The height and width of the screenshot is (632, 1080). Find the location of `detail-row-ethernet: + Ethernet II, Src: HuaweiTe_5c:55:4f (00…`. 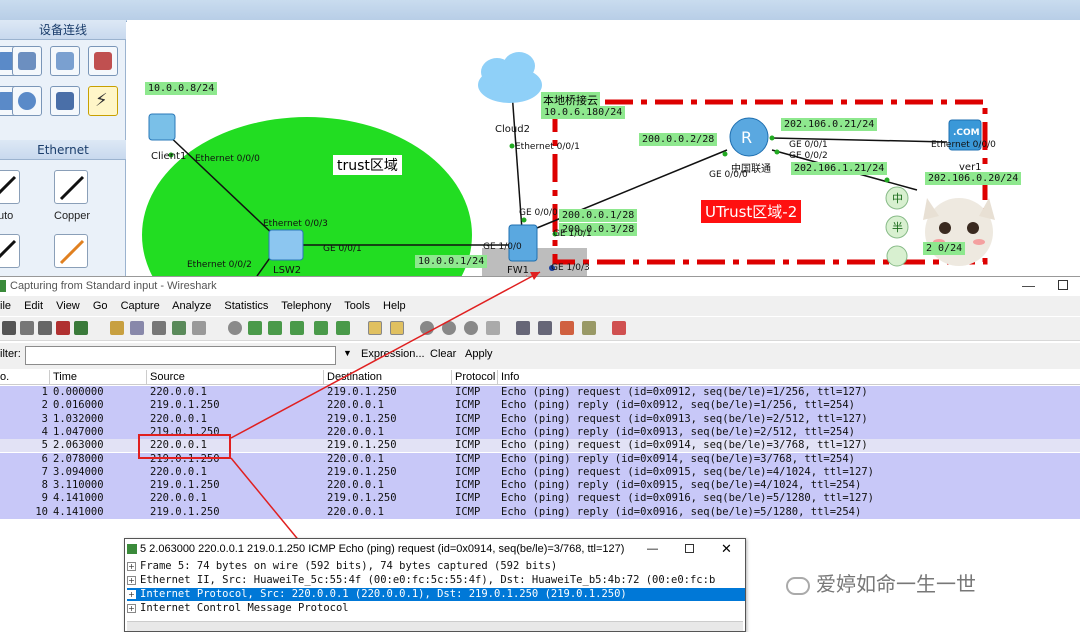

detail-row-ethernet: + Ethernet II, Src: HuaweiTe_5c:55:4f (00… is located at coordinates (436, 580).